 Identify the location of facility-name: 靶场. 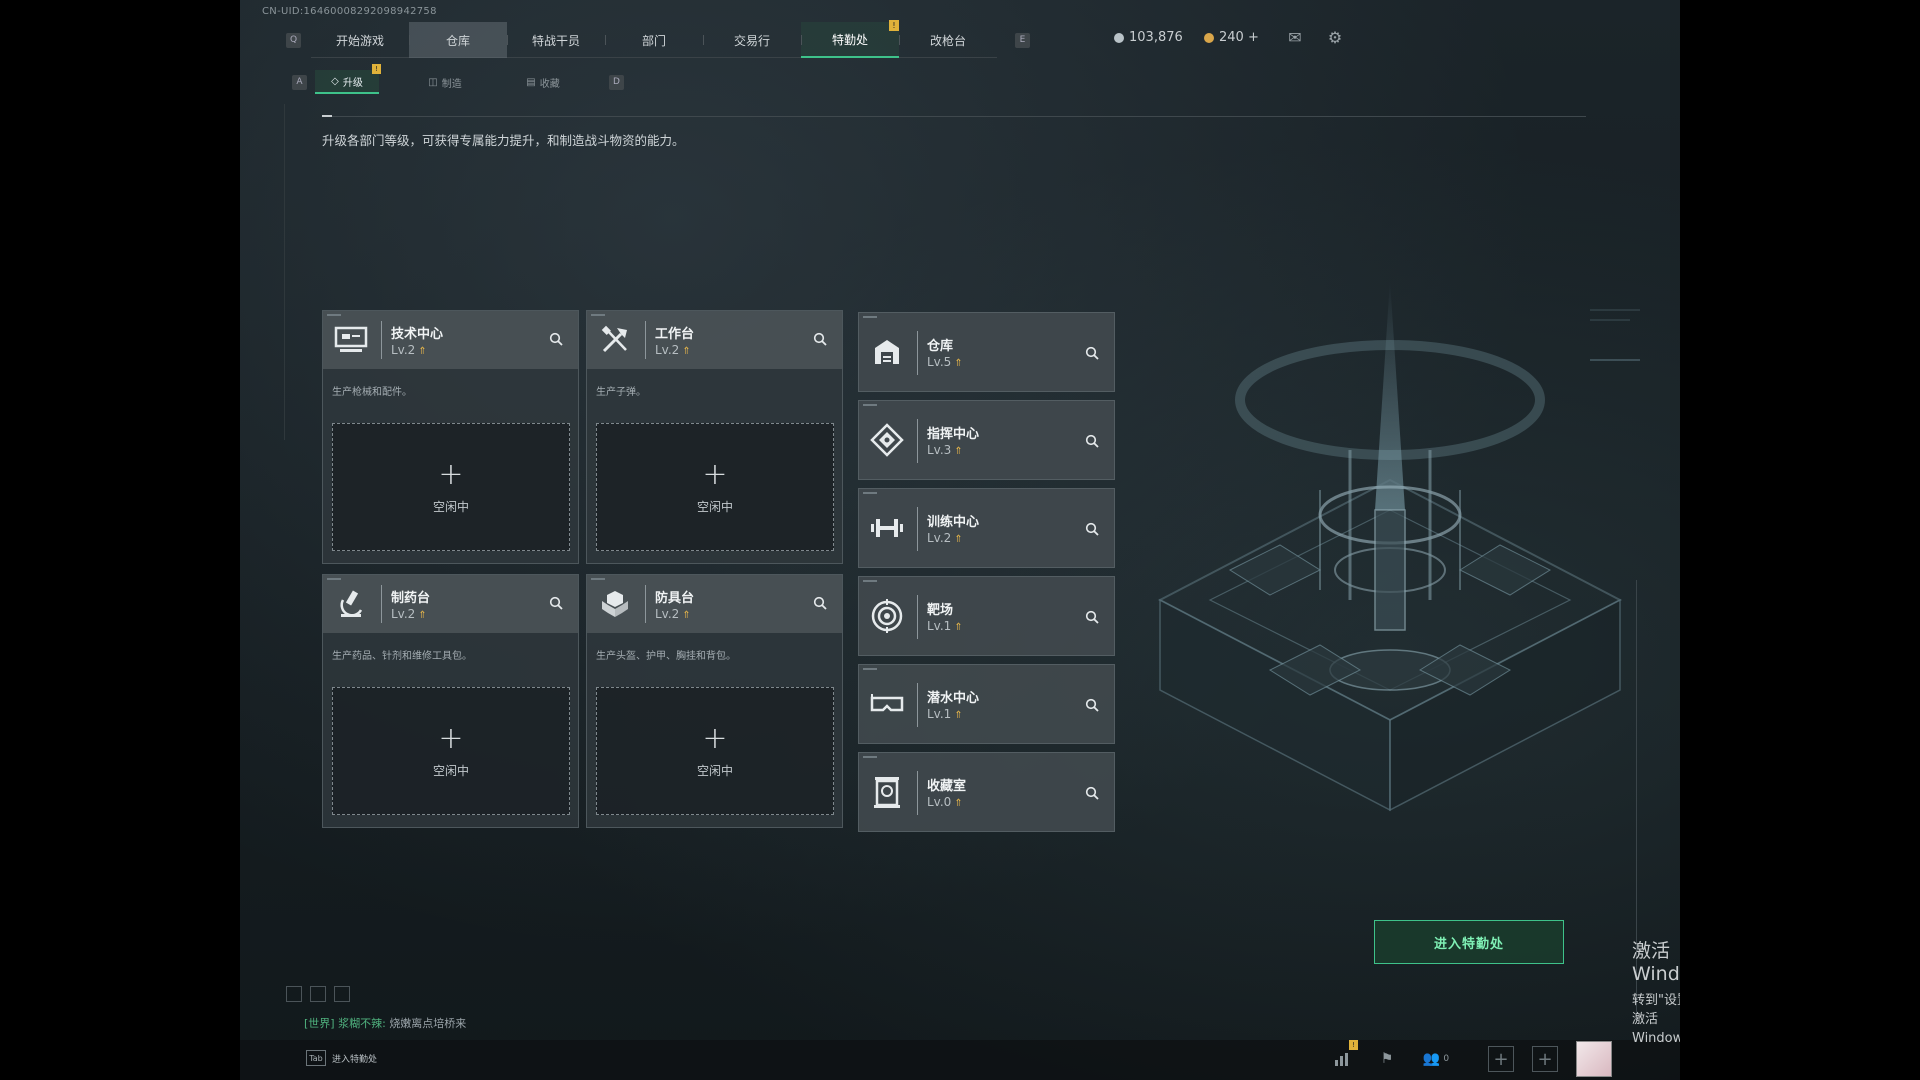
(940, 610).